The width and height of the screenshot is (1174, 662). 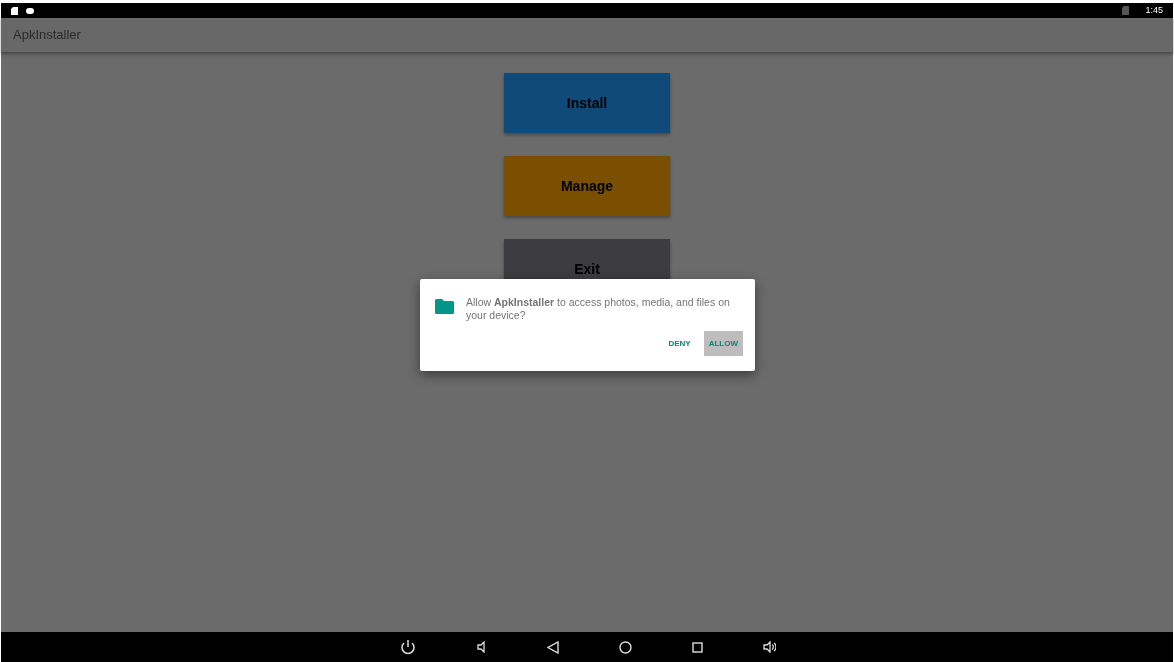 I want to click on sd-card-icon, so click(x=14, y=10).